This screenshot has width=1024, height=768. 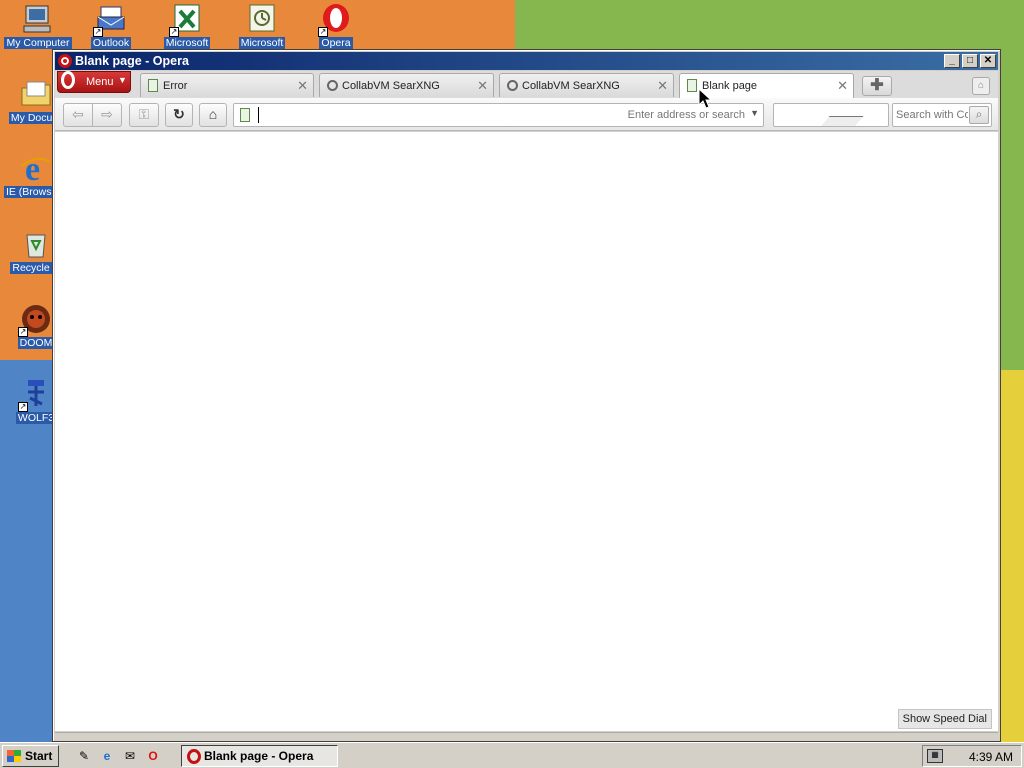 I want to click on forward-button: ⇨, so click(x=107, y=115).